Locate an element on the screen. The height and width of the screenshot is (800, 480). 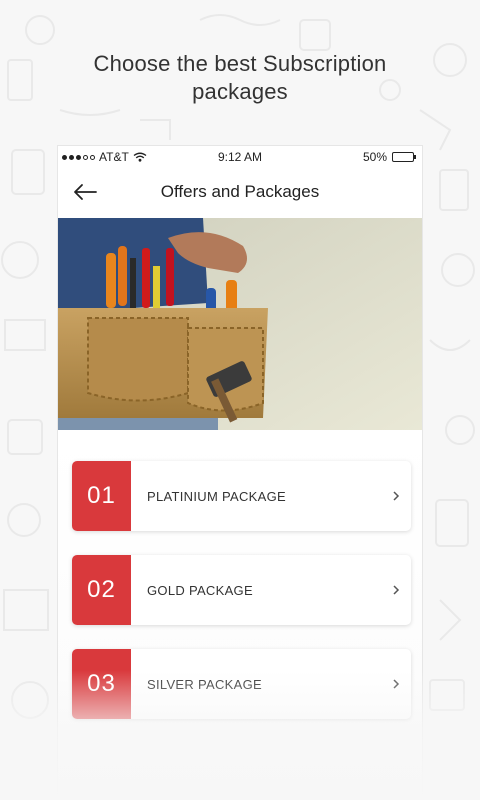
package-card-platinum: 01 PLATINIUM PACKAGE is located at coordinates (241, 496).